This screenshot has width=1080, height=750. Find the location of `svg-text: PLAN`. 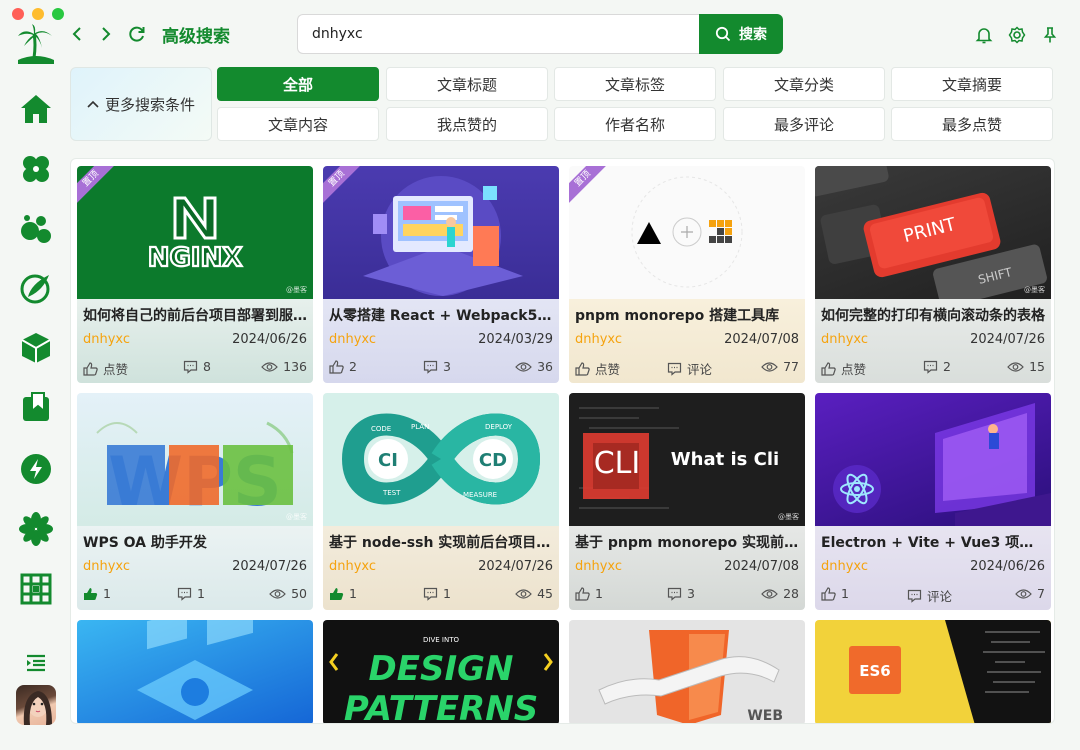

svg-text: PLAN is located at coordinates (420, 427).